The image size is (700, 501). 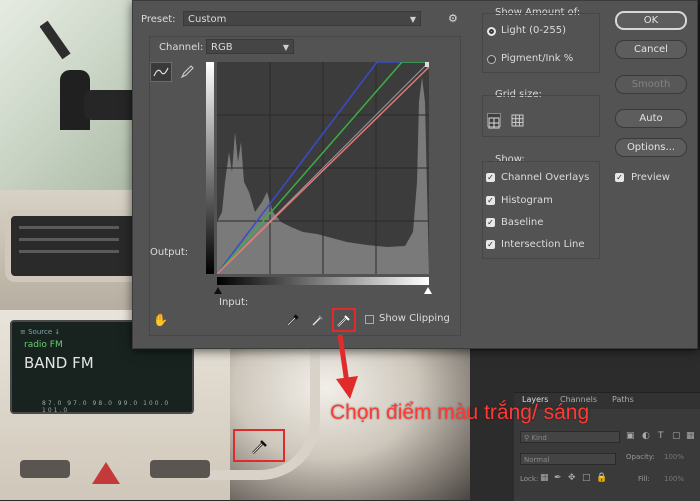 What do you see at coordinates (650, 177) in the screenshot?
I see `preview-label: Preview` at bounding box center [650, 177].